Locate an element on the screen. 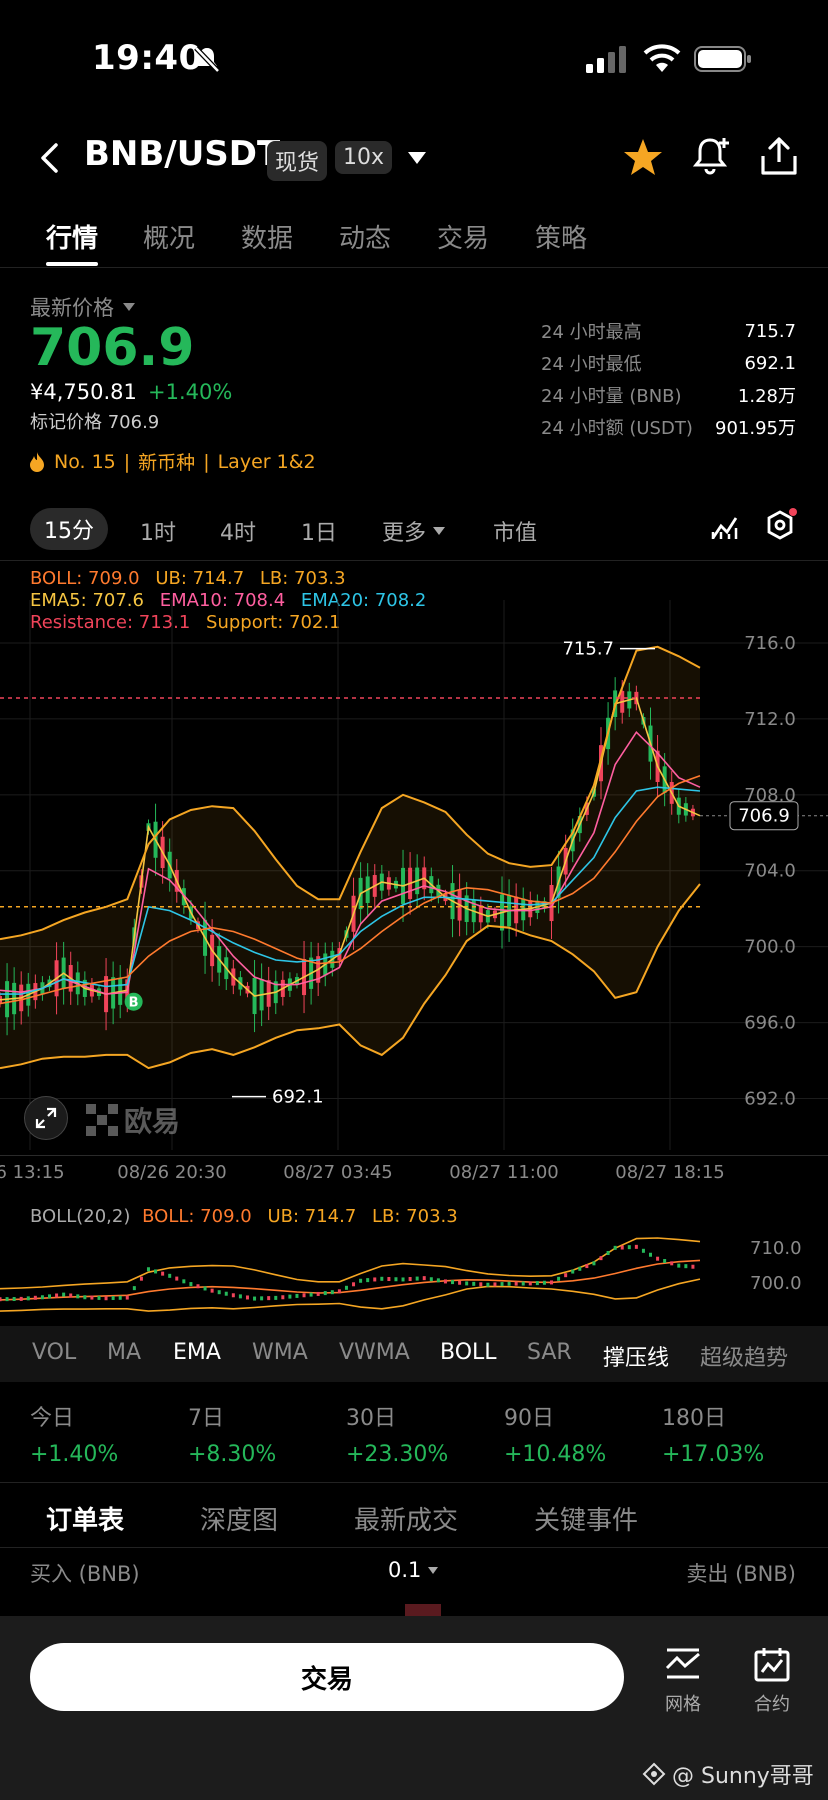 Image resolution: width=828 pixels, height=1800 pixels. tab-key-events: 关键事件 is located at coordinates (586, 1518).